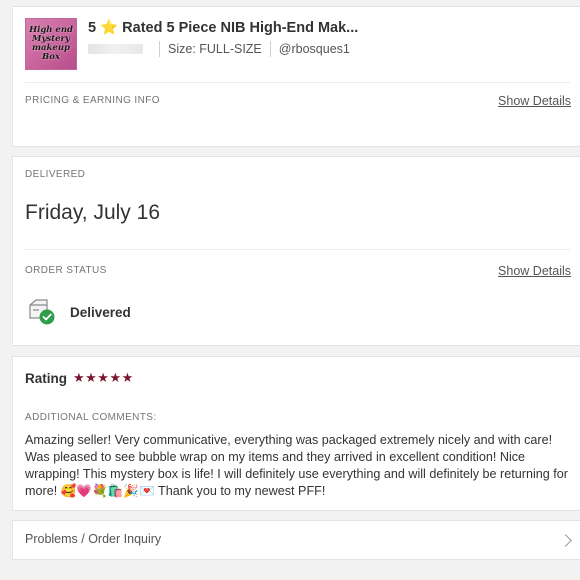 The image size is (580, 580). What do you see at coordinates (91, 417) in the screenshot?
I see `additional-comments-label: ADDITIONAL COMMENTS:` at bounding box center [91, 417].